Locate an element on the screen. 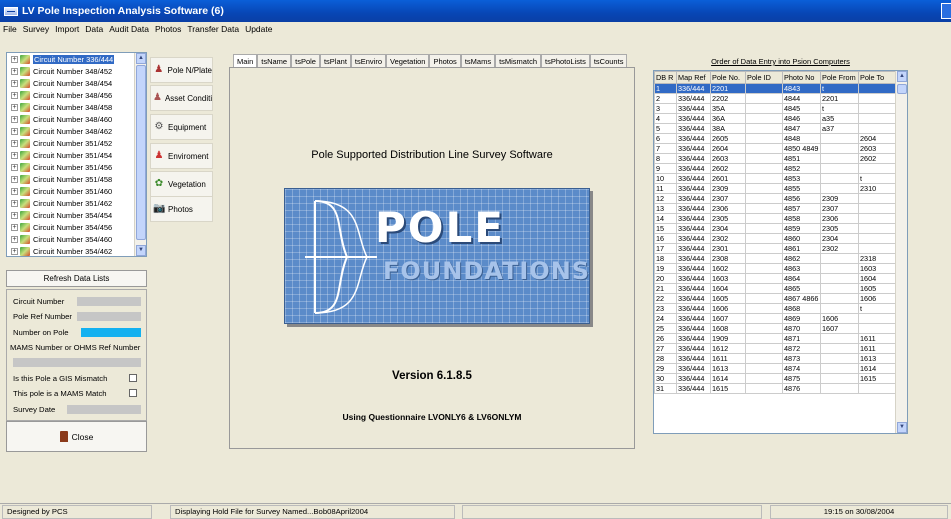 Image resolution: width=951 pixels, height=519 pixels. table-cell: 4843 is located at coordinates (801, 88).